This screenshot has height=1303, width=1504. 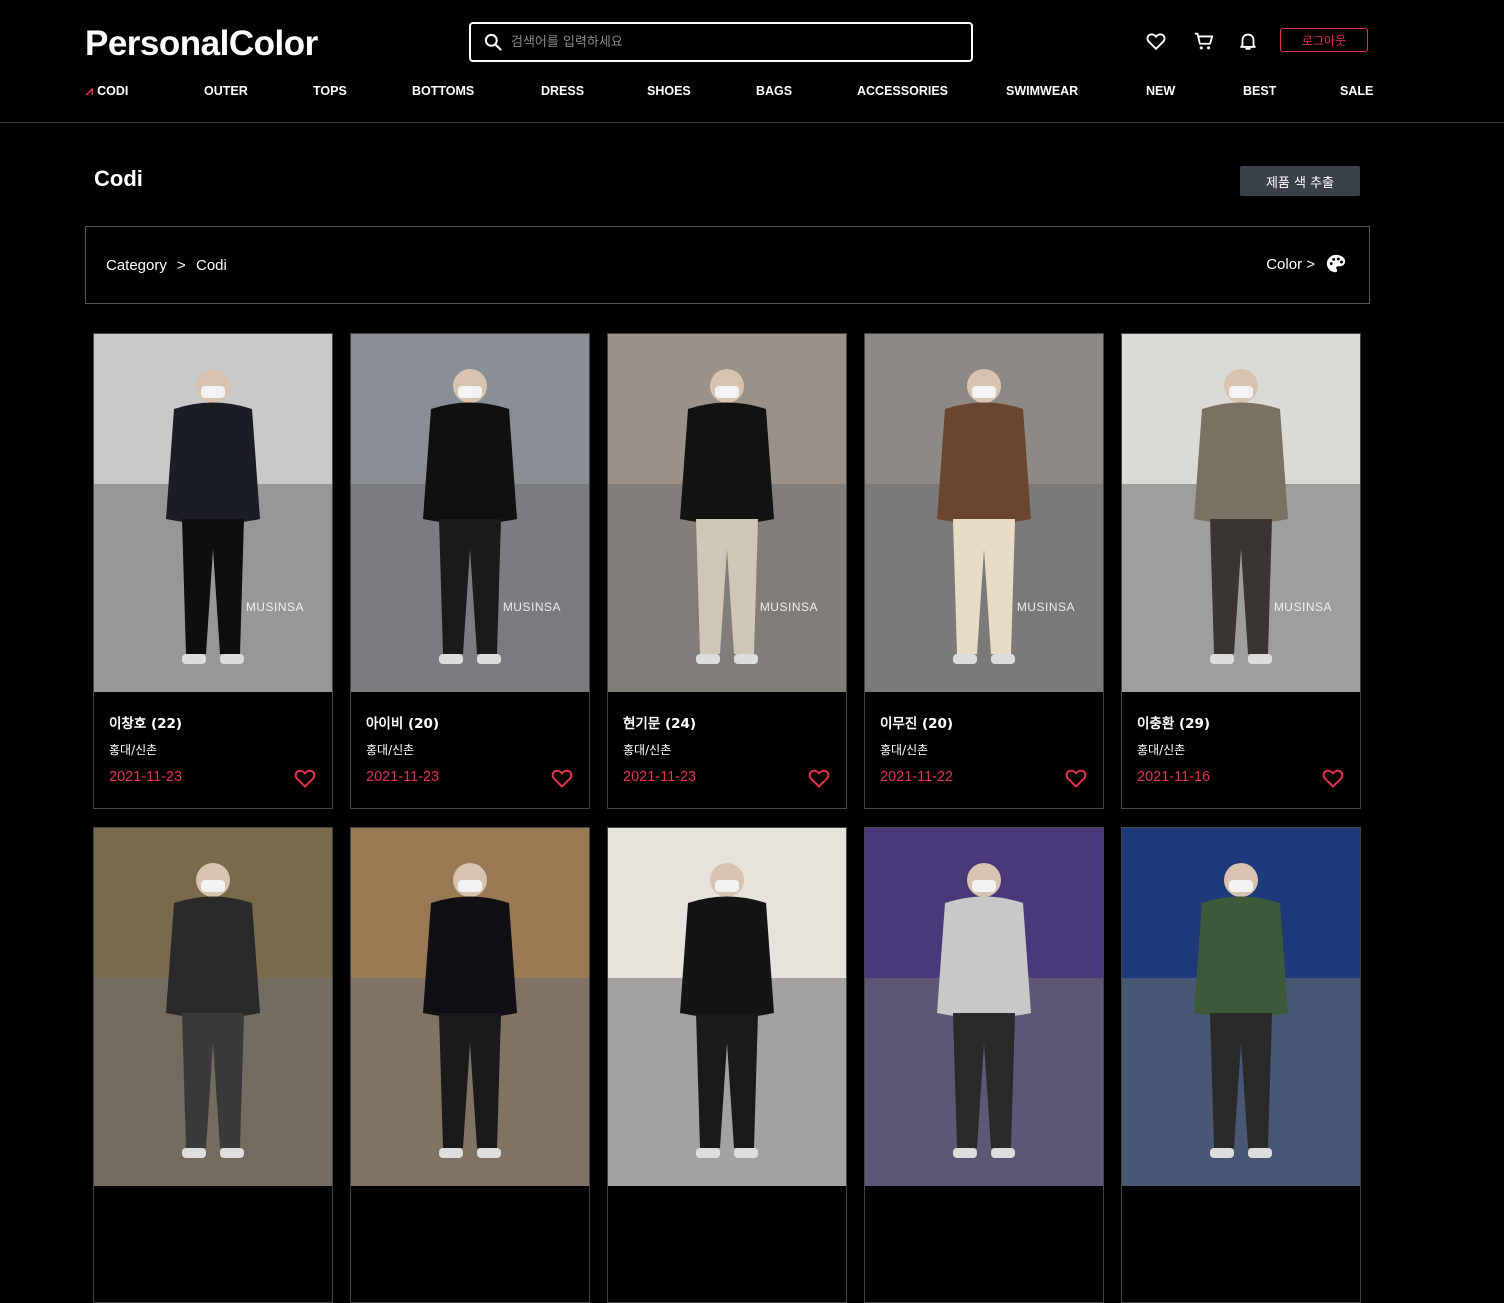 I want to click on nav-item-outer: OUTER, so click(x=226, y=91).